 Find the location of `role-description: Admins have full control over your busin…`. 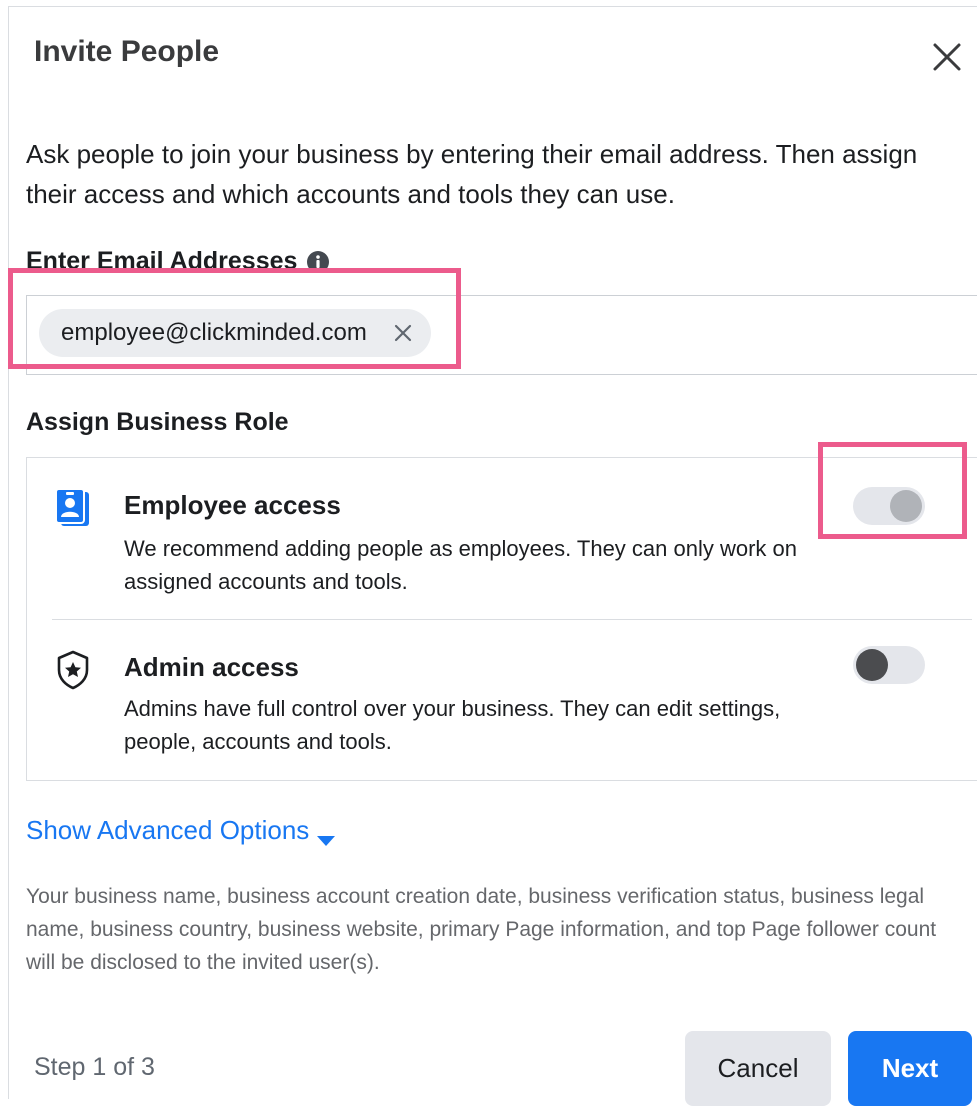

role-description: Admins have full control over your busin… is located at coordinates (452, 725).